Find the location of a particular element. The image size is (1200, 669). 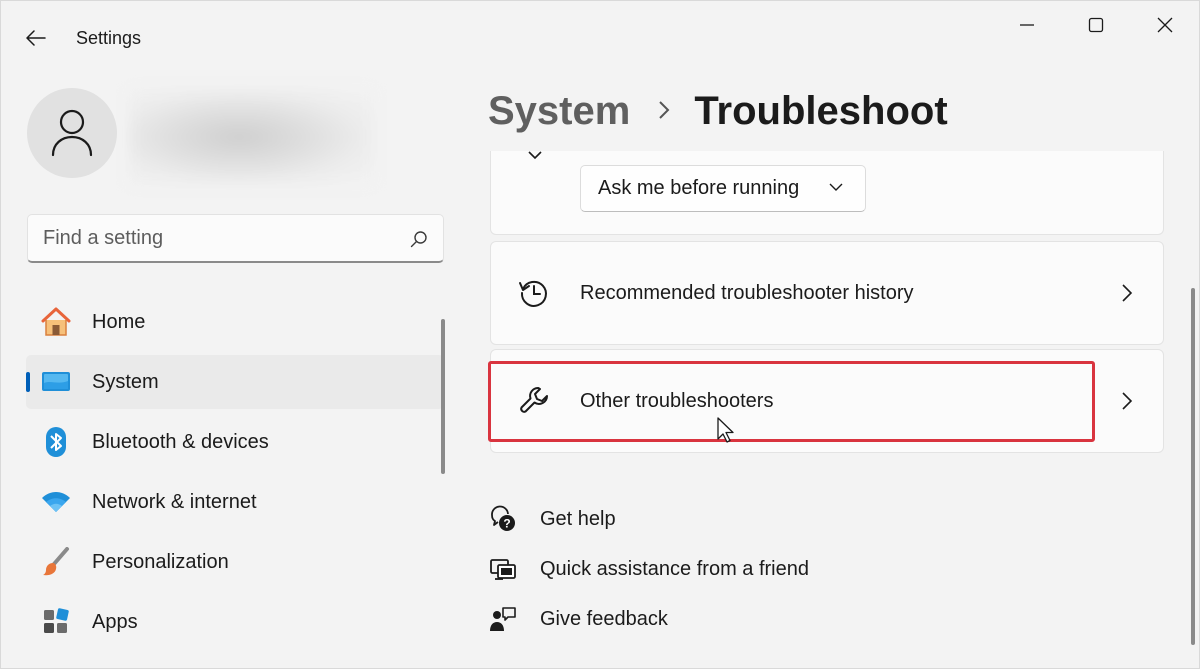

quick-assist-link: Quick assistance from a friend is located at coordinates (649, 569).